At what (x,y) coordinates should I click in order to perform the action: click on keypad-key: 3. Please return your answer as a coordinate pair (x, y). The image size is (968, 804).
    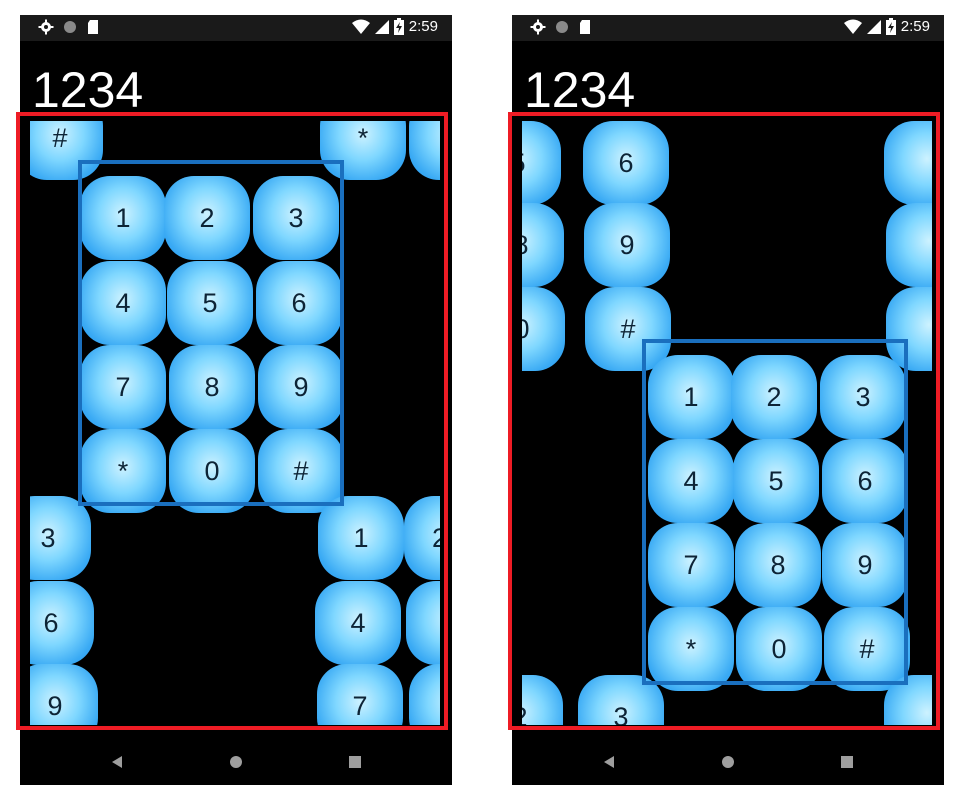
    Looking at the image, I should click on (60, 538).